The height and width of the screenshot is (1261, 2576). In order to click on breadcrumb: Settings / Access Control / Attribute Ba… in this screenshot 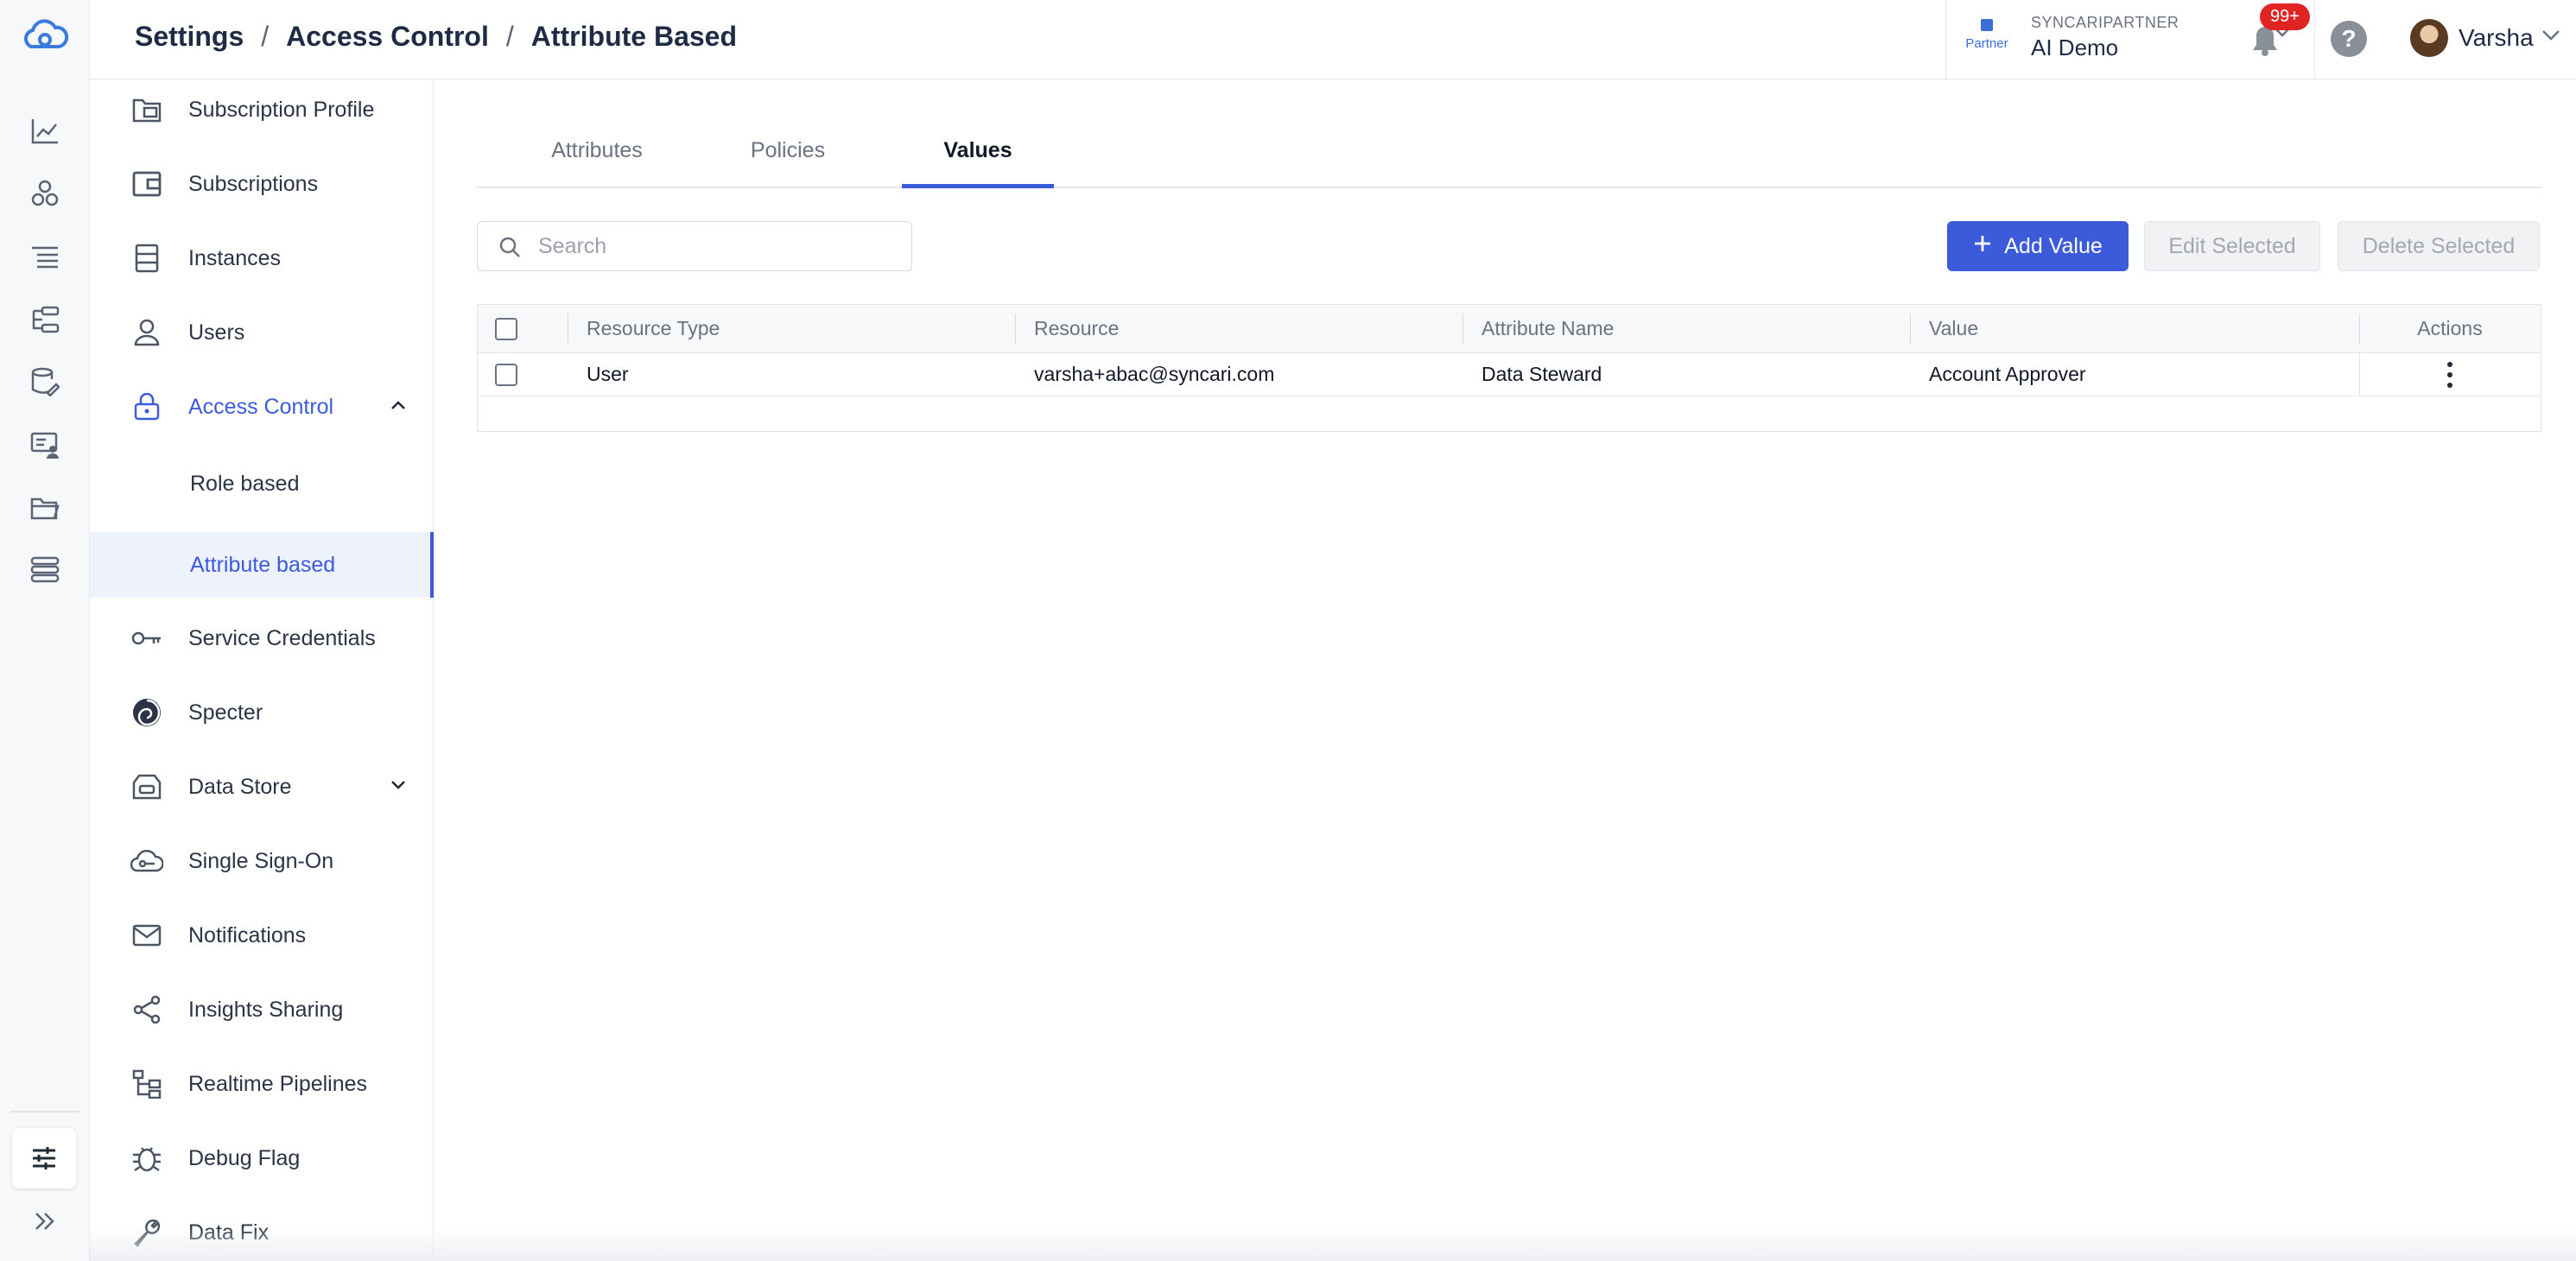, I will do `click(436, 37)`.